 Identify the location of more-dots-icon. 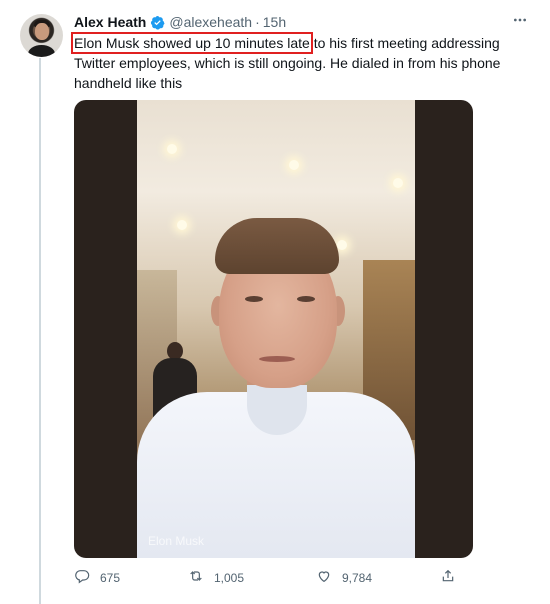
(520, 22).